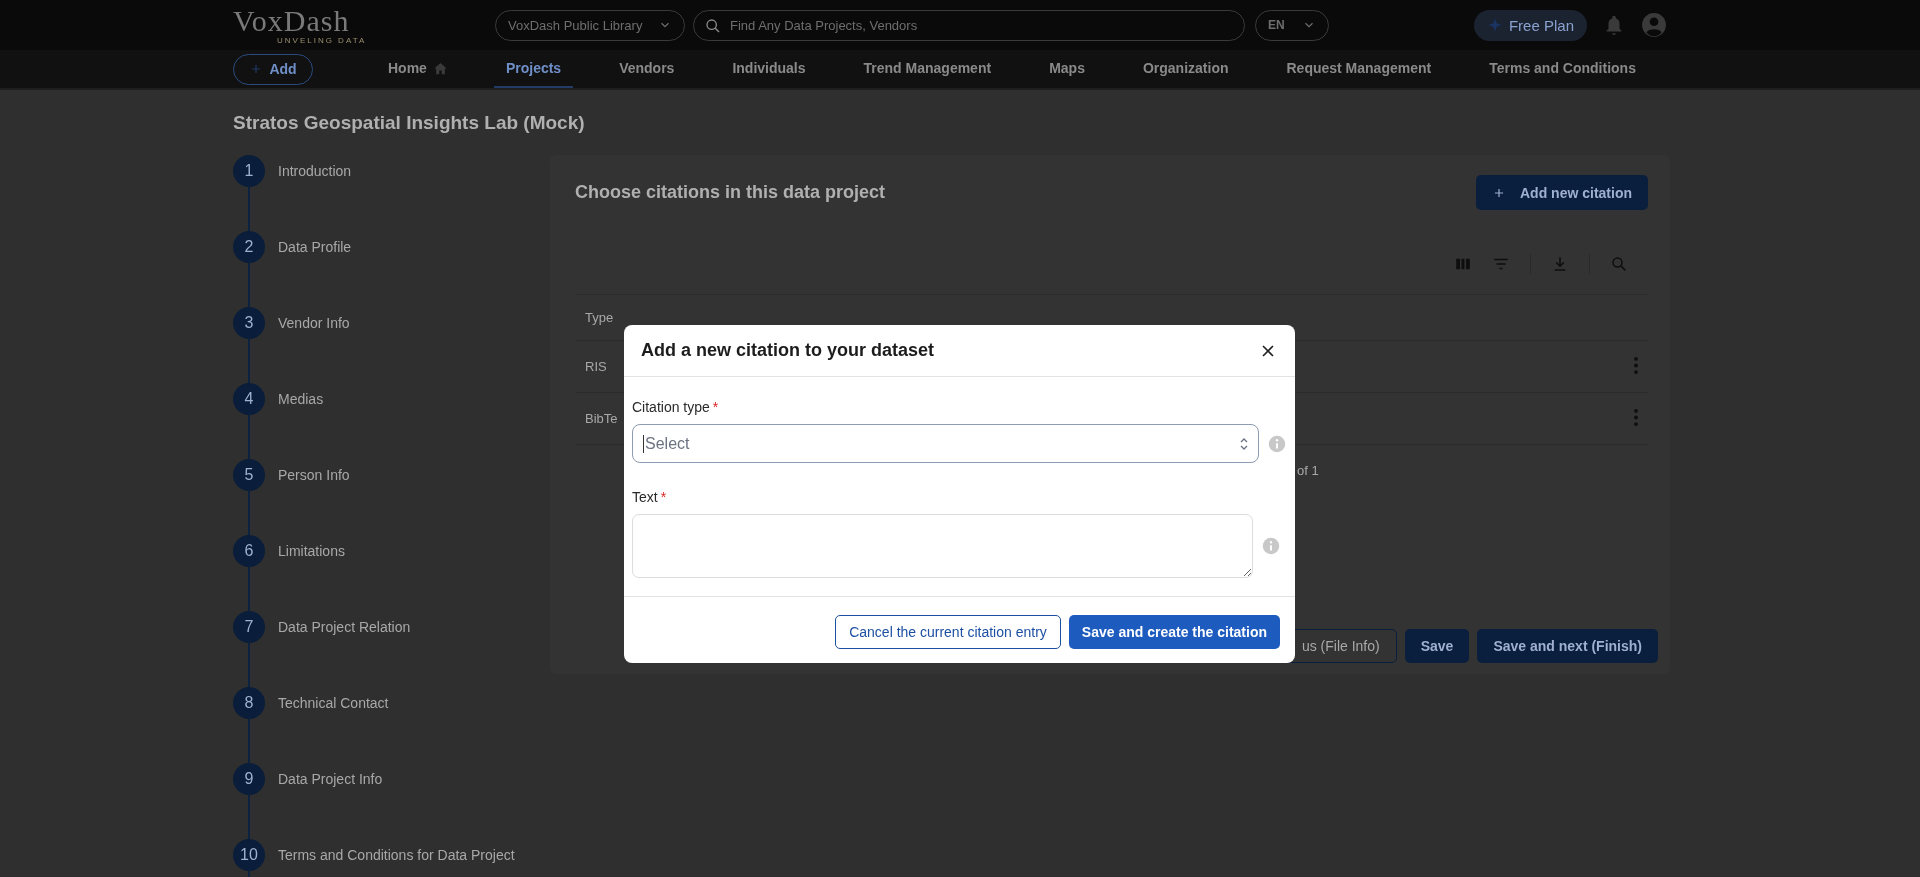 Image resolution: width=1920 pixels, height=877 pixels. Describe the element at coordinates (676, 407) in the screenshot. I see `field-label: Citation type *` at that location.